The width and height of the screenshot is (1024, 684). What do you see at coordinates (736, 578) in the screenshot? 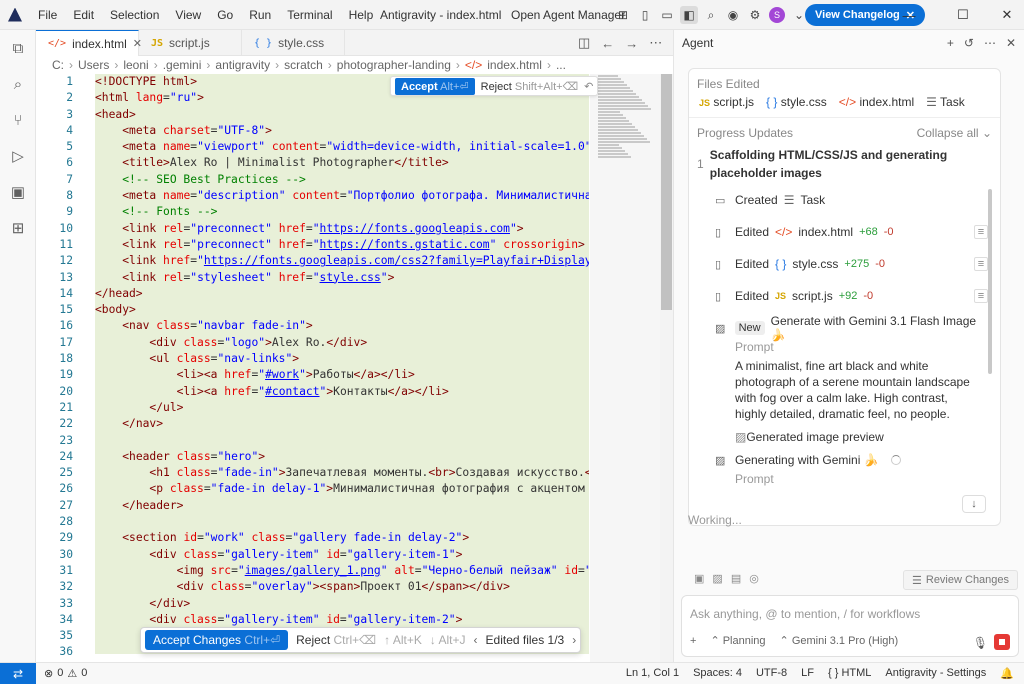
I see `terminal-context-icon: ▤` at bounding box center [736, 578].